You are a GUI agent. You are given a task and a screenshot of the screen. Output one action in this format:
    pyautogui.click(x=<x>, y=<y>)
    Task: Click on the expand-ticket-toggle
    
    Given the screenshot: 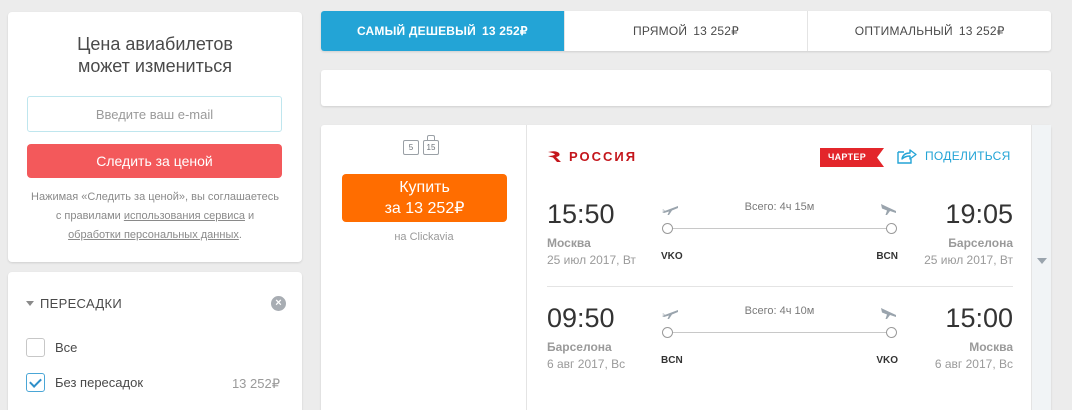 What is the action you would take?
    pyautogui.click(x=1041, y=267)
    